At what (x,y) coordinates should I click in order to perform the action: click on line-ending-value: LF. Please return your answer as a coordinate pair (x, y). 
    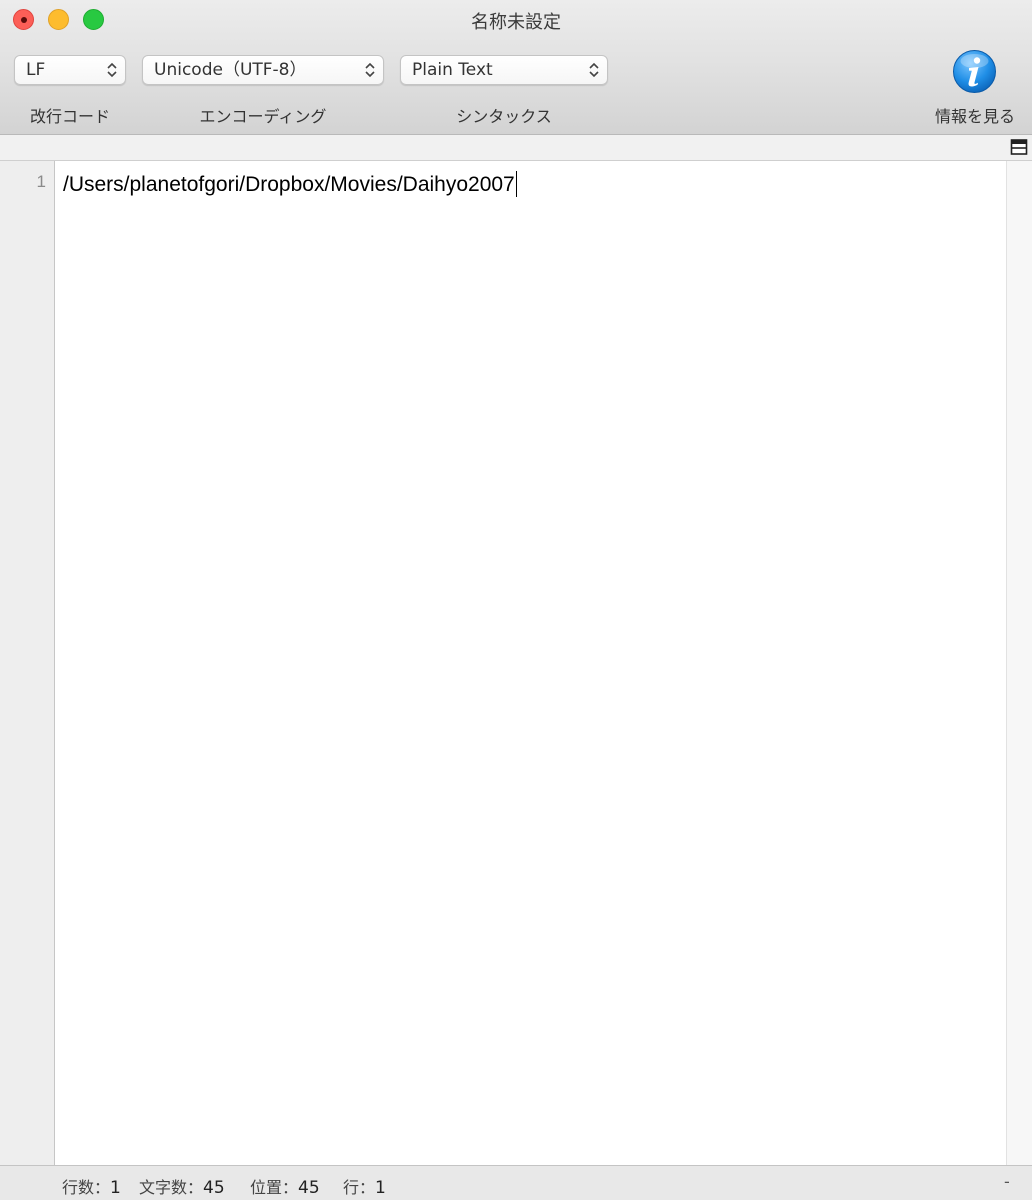
    Looking at the image, I should click on (36, 70).